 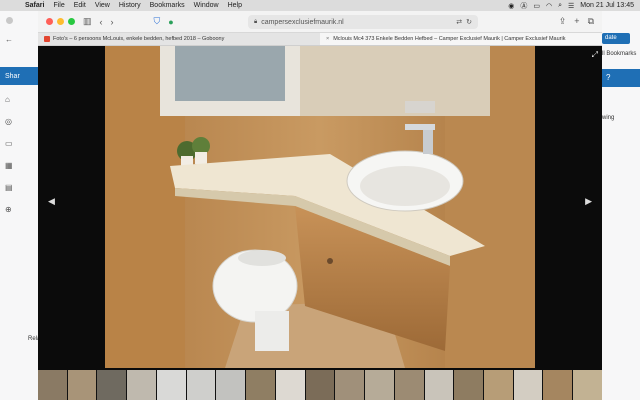 What do you see at coordinates (21, 205) in the screenshot?
I see `background-page-left: ← Shar ⌂ ◎ ▭ ▦ ▤ ⊕ Relat` at bounding box center [21, 205].